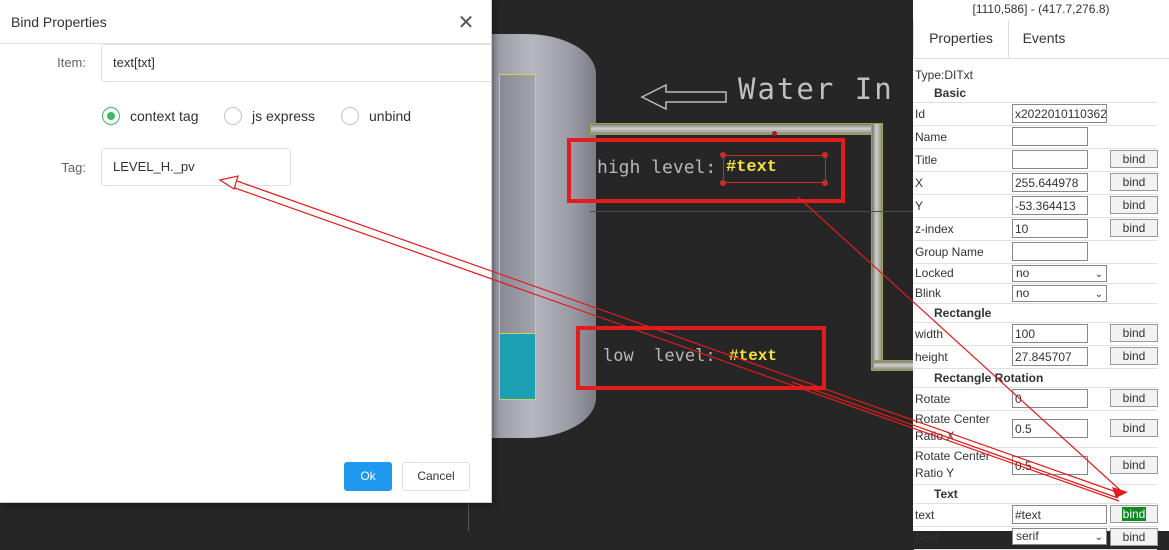 This screenshot has width=1169, height=550. What do you see at coordinates (736, 129) in the screenshot?
I see `pipe-horizontal-top` at bounding box center [736, 129].